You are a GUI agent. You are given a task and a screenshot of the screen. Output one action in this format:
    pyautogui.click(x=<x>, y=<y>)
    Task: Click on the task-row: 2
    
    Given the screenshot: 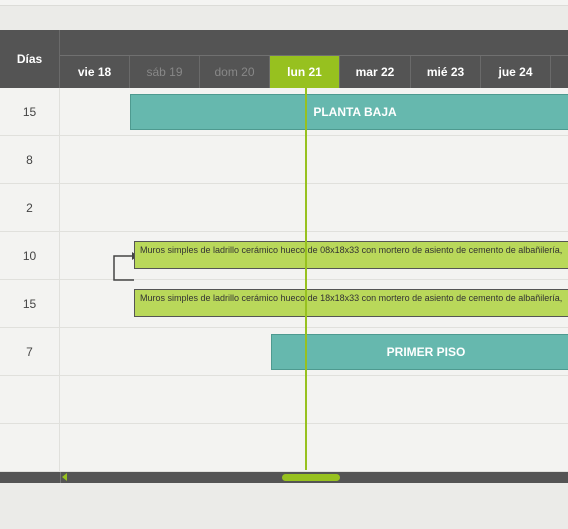 What is the action you would take?
    pyautogui.click(x=284, y=208)
    